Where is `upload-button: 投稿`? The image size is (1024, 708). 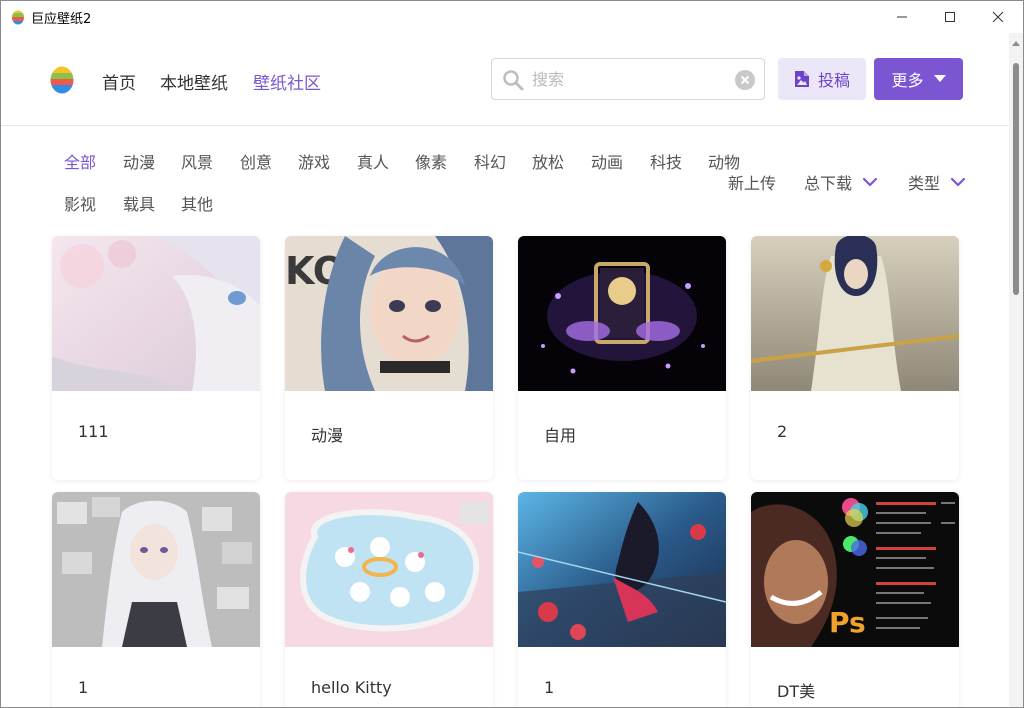
upload-button: 投稿 is located at coordinates (822, 79).